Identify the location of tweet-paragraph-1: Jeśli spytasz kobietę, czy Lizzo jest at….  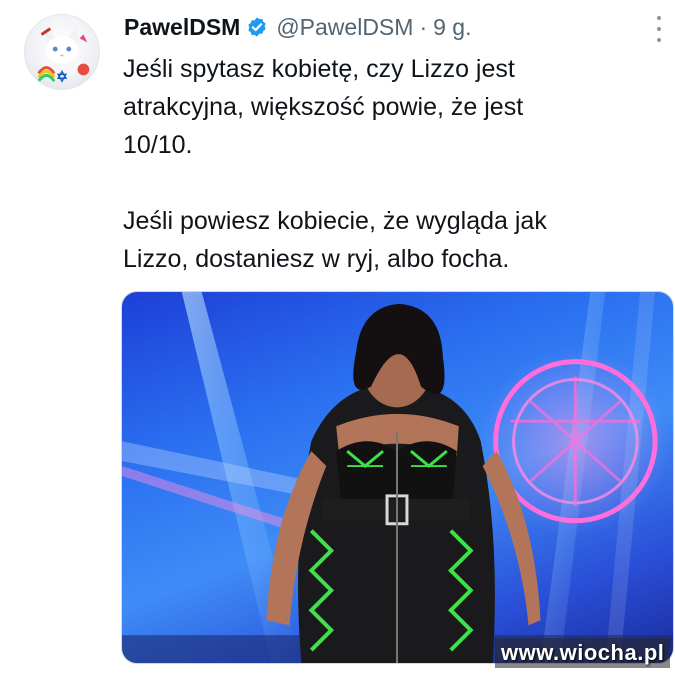
(393, 107).